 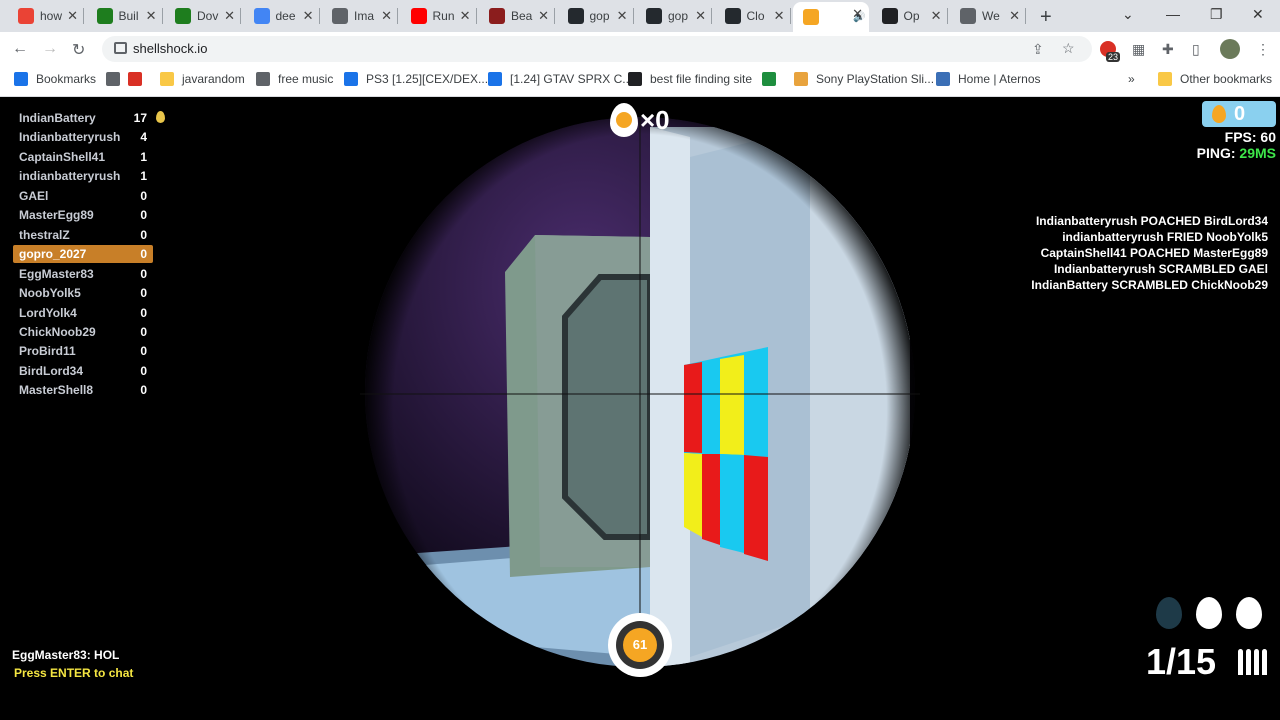 I want to click on tab-5: Run ✕, so click(x=439, y=16).